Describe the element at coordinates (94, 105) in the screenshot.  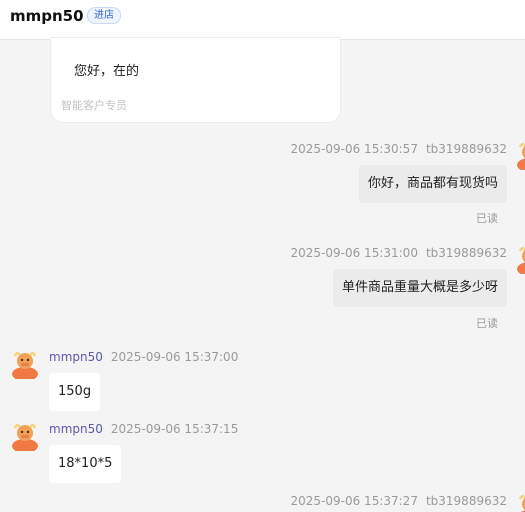
I see `pinned-message-footer: 智能客户专员` at that location.